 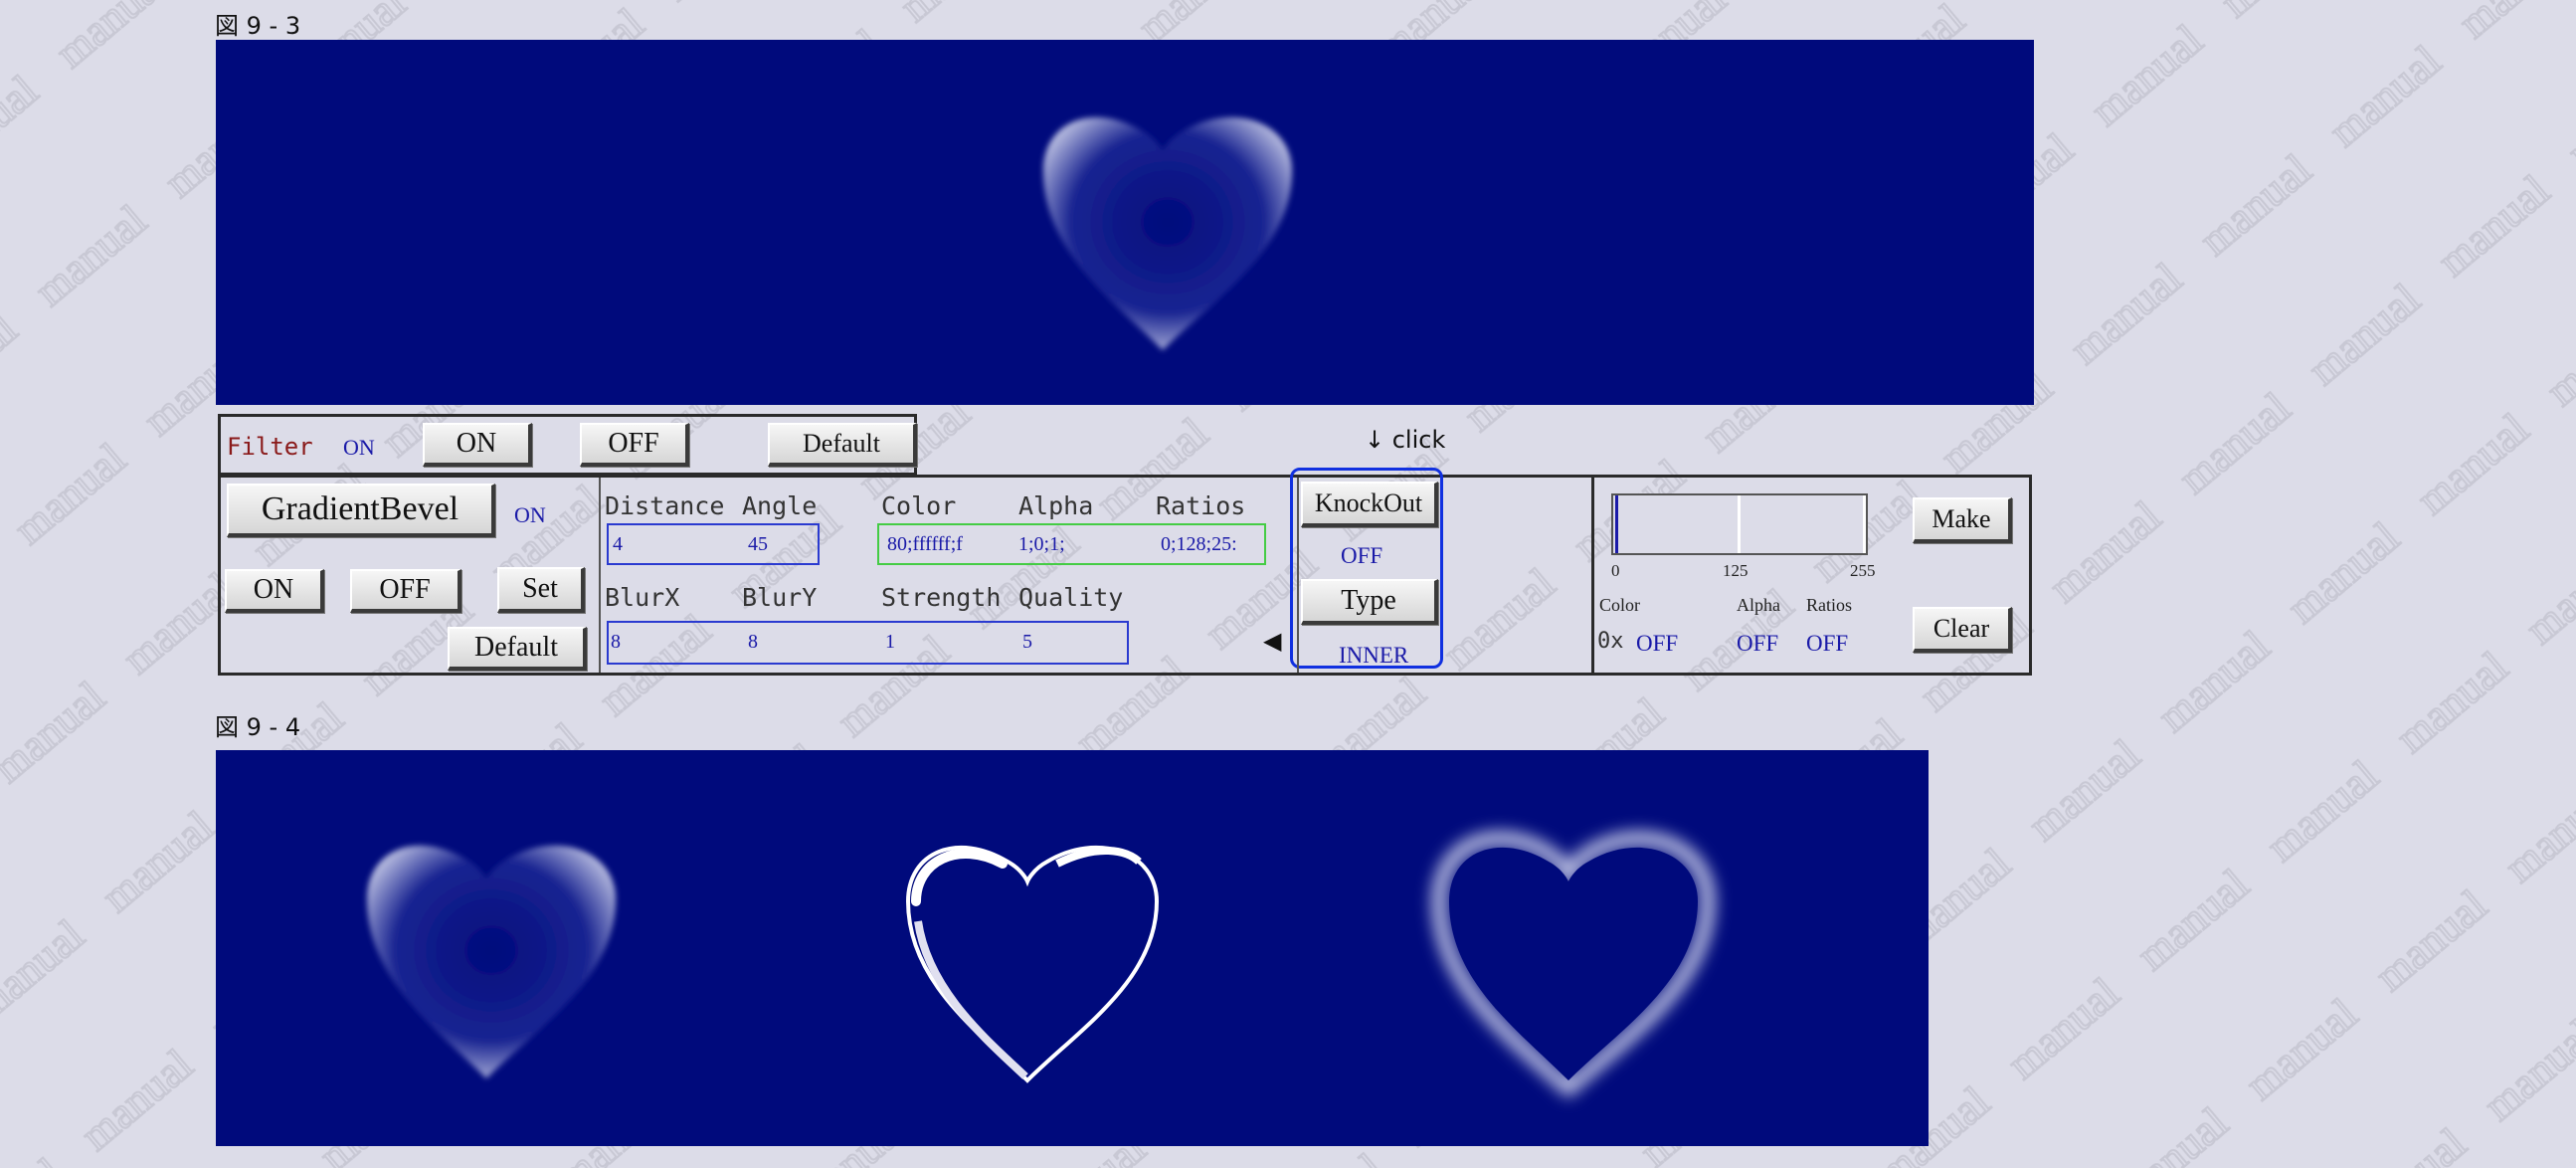 What do you see at coordinates (477, 445) in the screenshot?
I see `filter-on-button: ON` at bounding box center [477, 445].